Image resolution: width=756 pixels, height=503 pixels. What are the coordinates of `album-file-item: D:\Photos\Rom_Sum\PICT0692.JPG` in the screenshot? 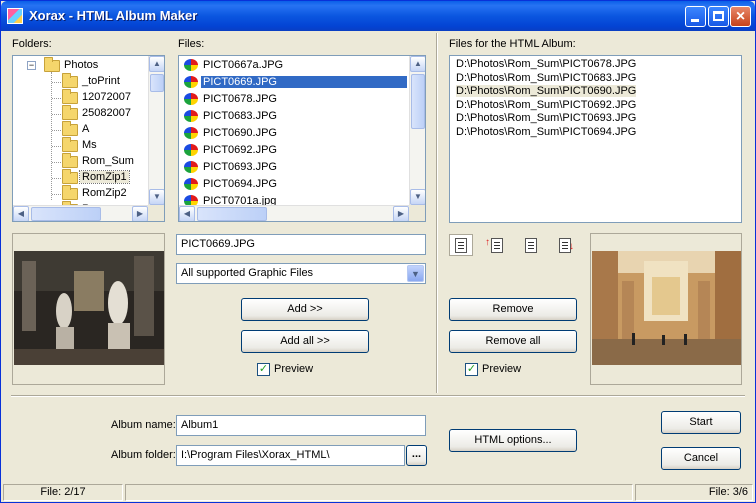 It's located at (546, 105).